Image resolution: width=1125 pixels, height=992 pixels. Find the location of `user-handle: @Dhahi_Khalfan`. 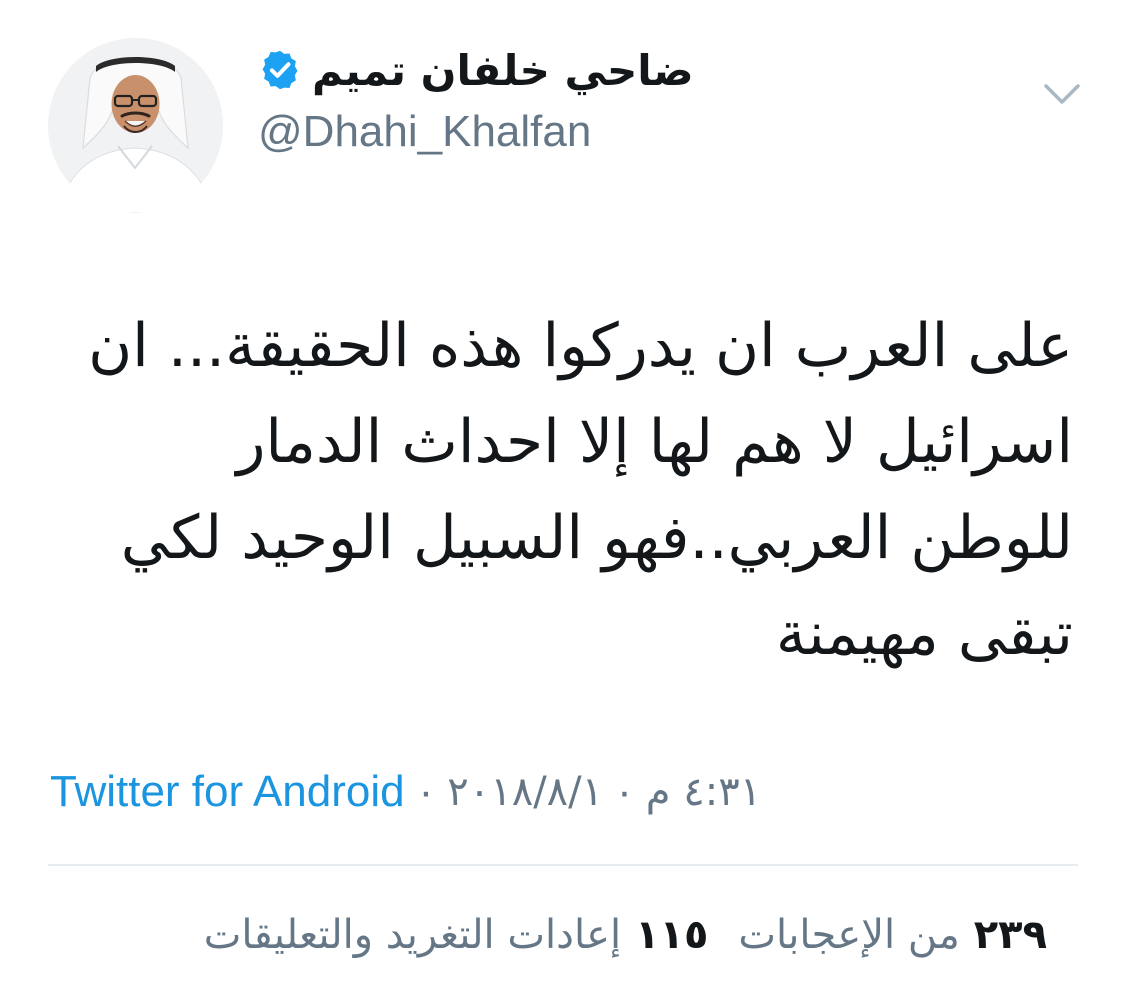

user-handle: @Dhahi_Khalfan is located at coordinates (488, 132).